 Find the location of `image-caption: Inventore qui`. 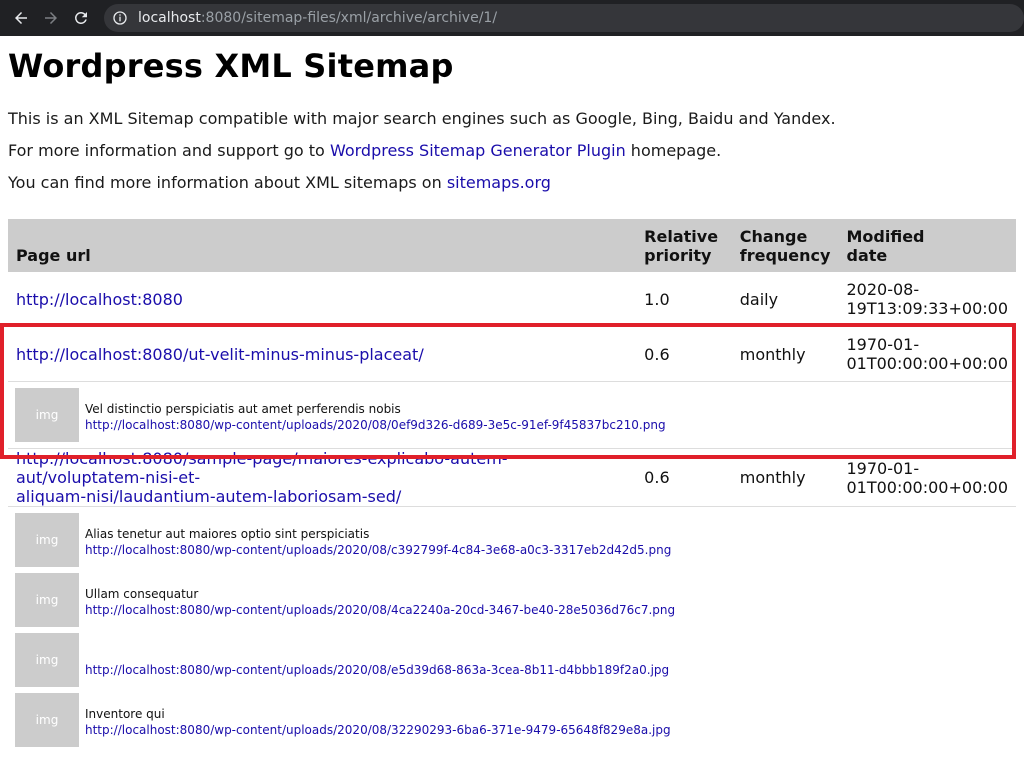

image-caption: Inventore qui is located at coordinates (125, 714).